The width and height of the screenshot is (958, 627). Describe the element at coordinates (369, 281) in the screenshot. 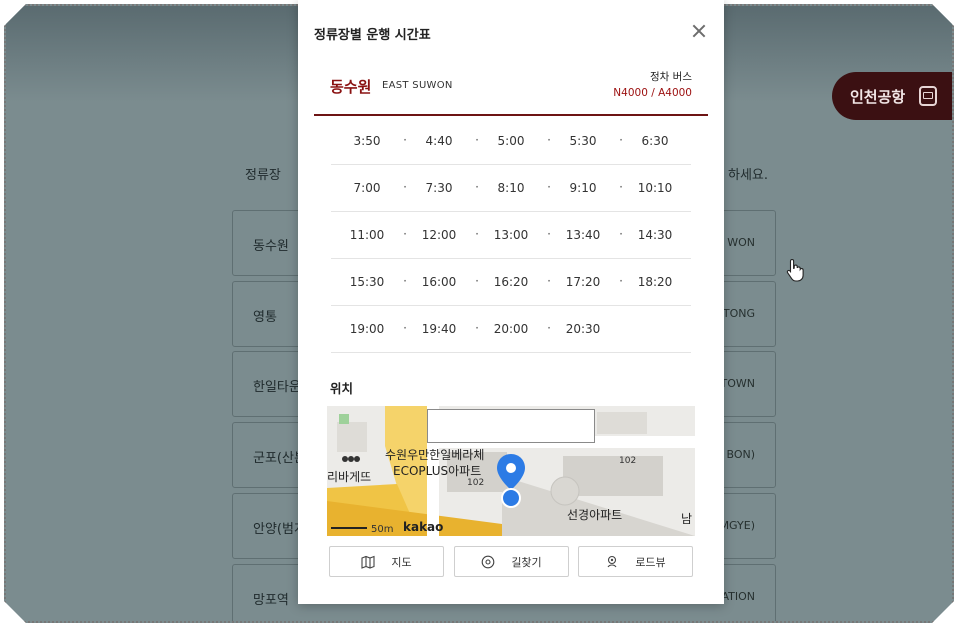

I see `departure-time: 15:30` at that location.